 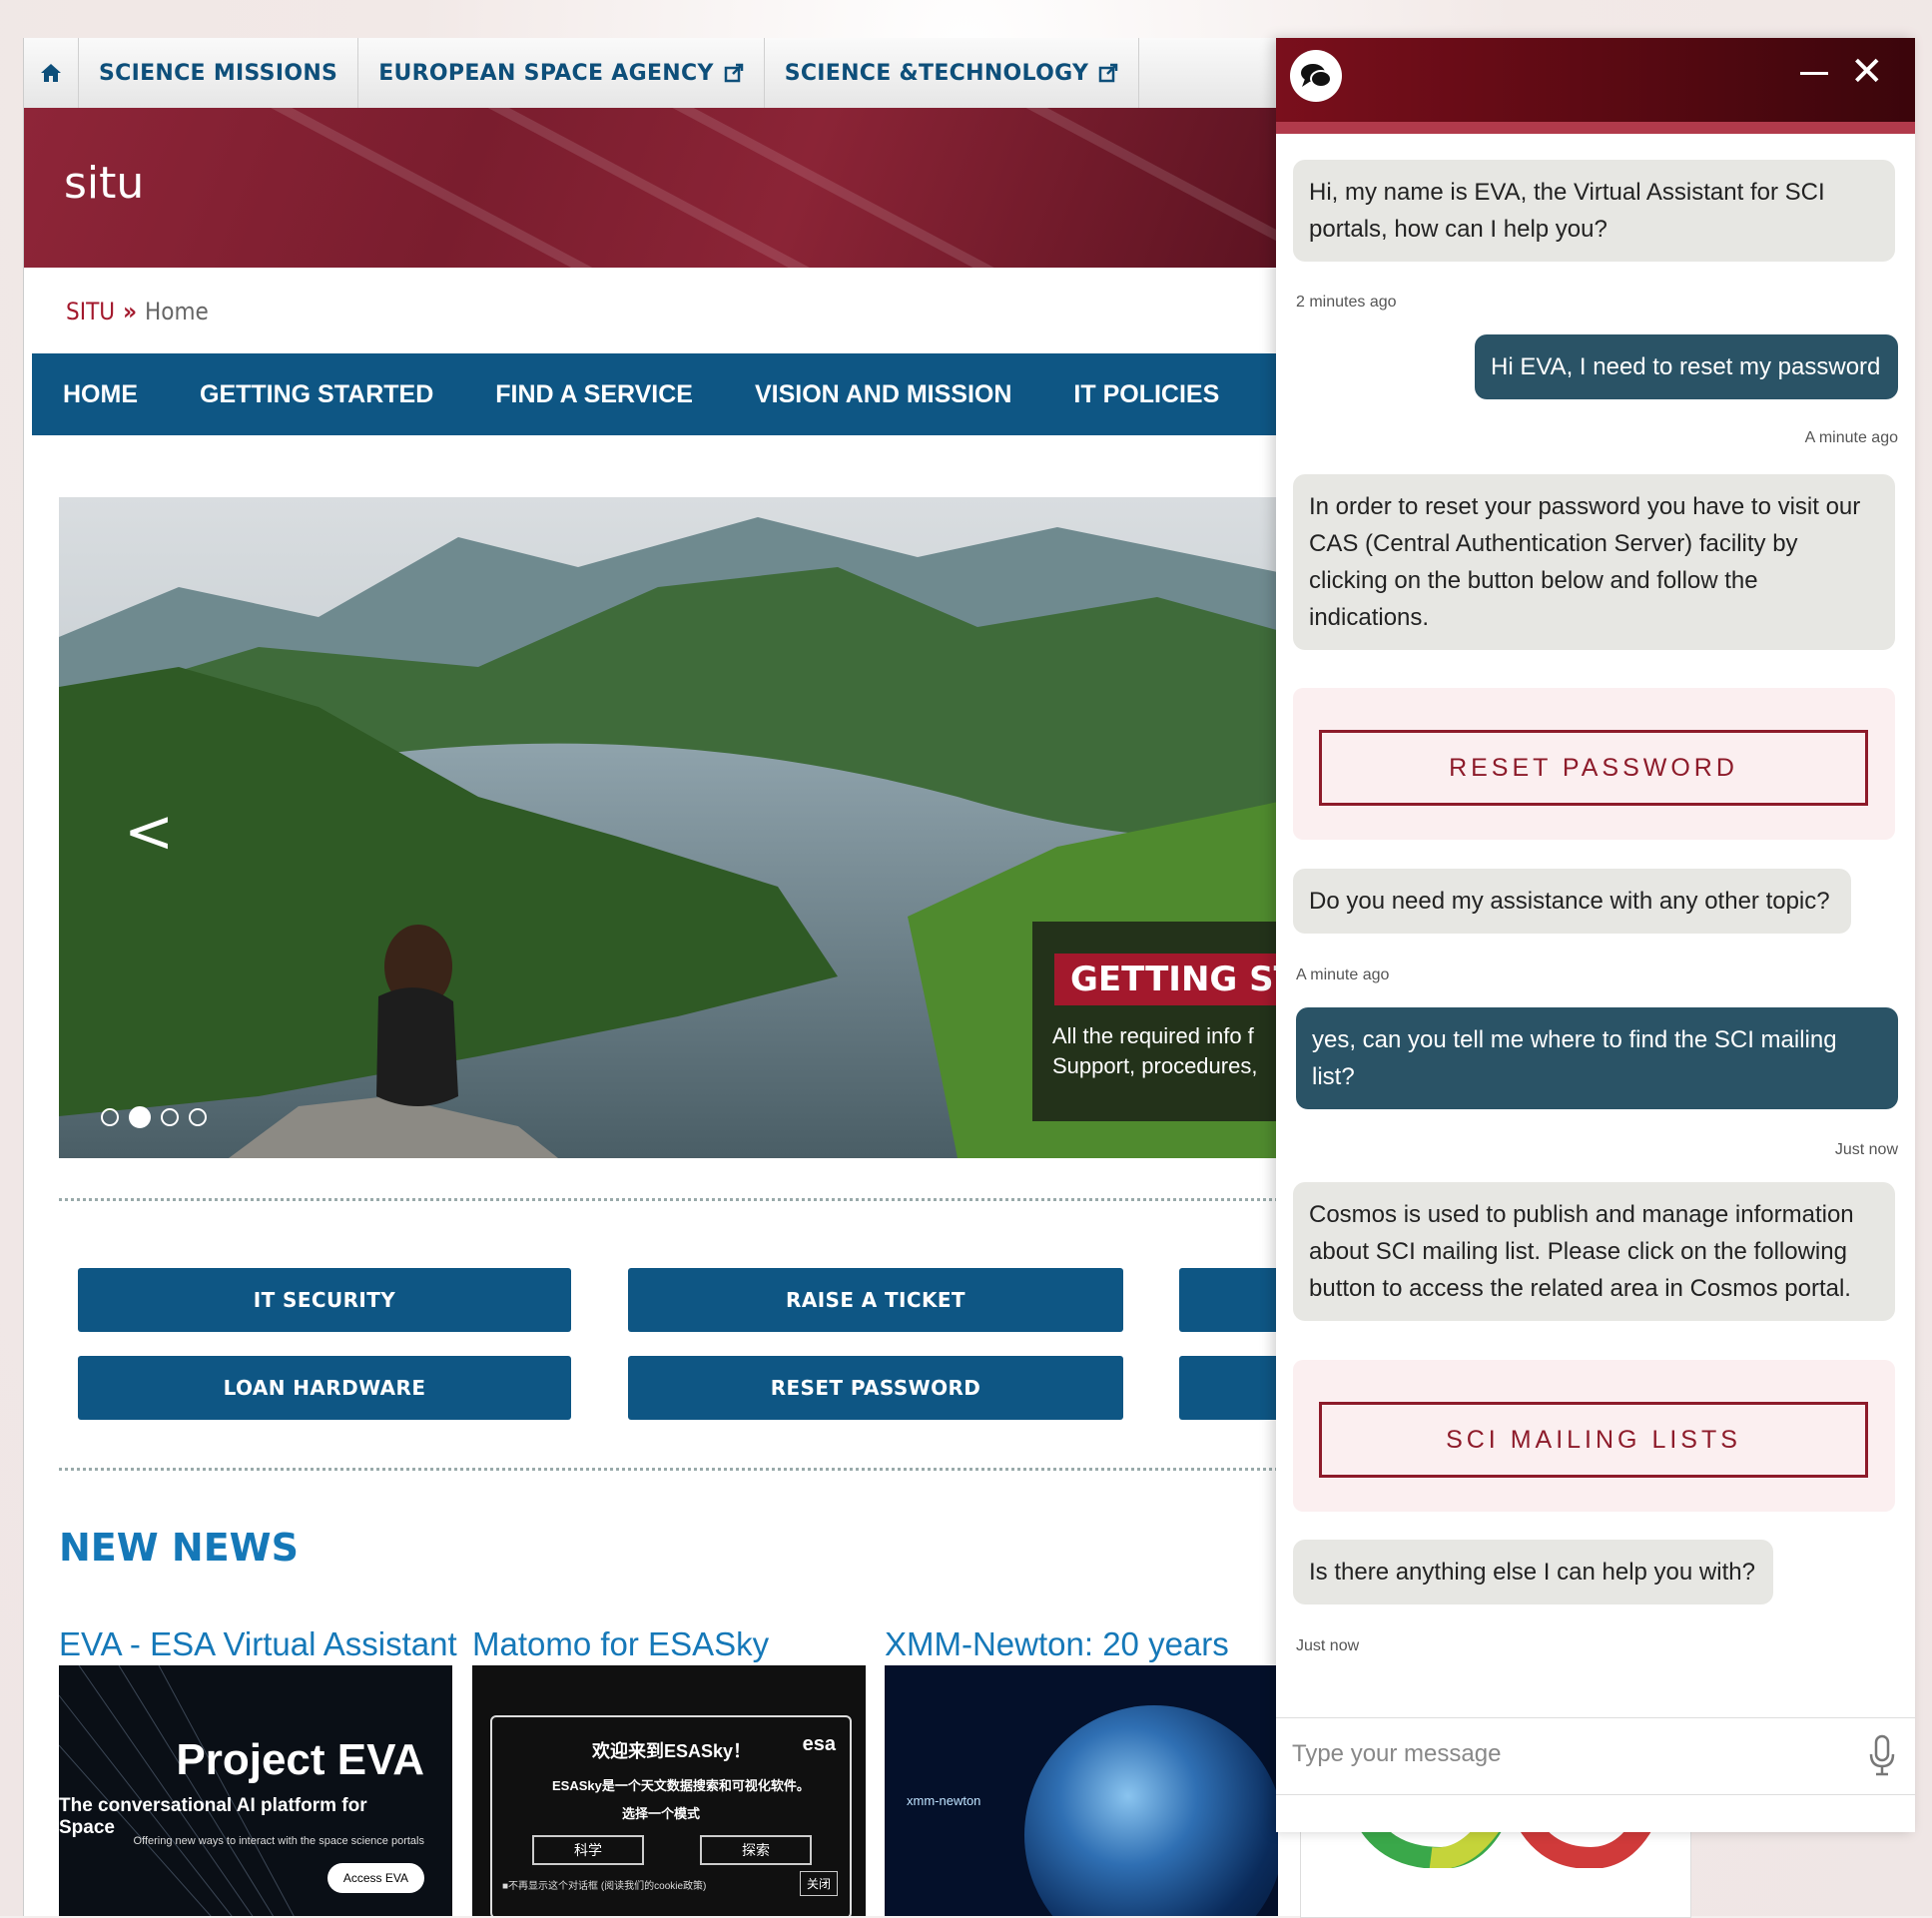 What do you see at coordinates (1593, 768) in the screenshot?
I see `chat-reset-password-button: RESET PASSWORD` at bounding box center [1593, 768].